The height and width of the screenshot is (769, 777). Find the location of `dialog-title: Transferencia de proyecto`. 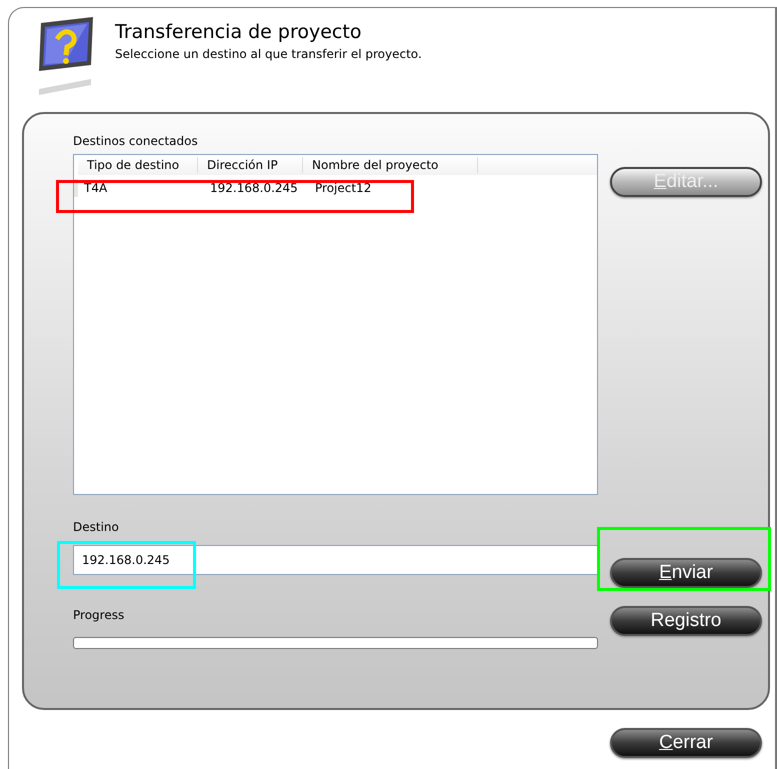

dialog-title: Transferencia de proyecto is located at coordinates (238, 32).